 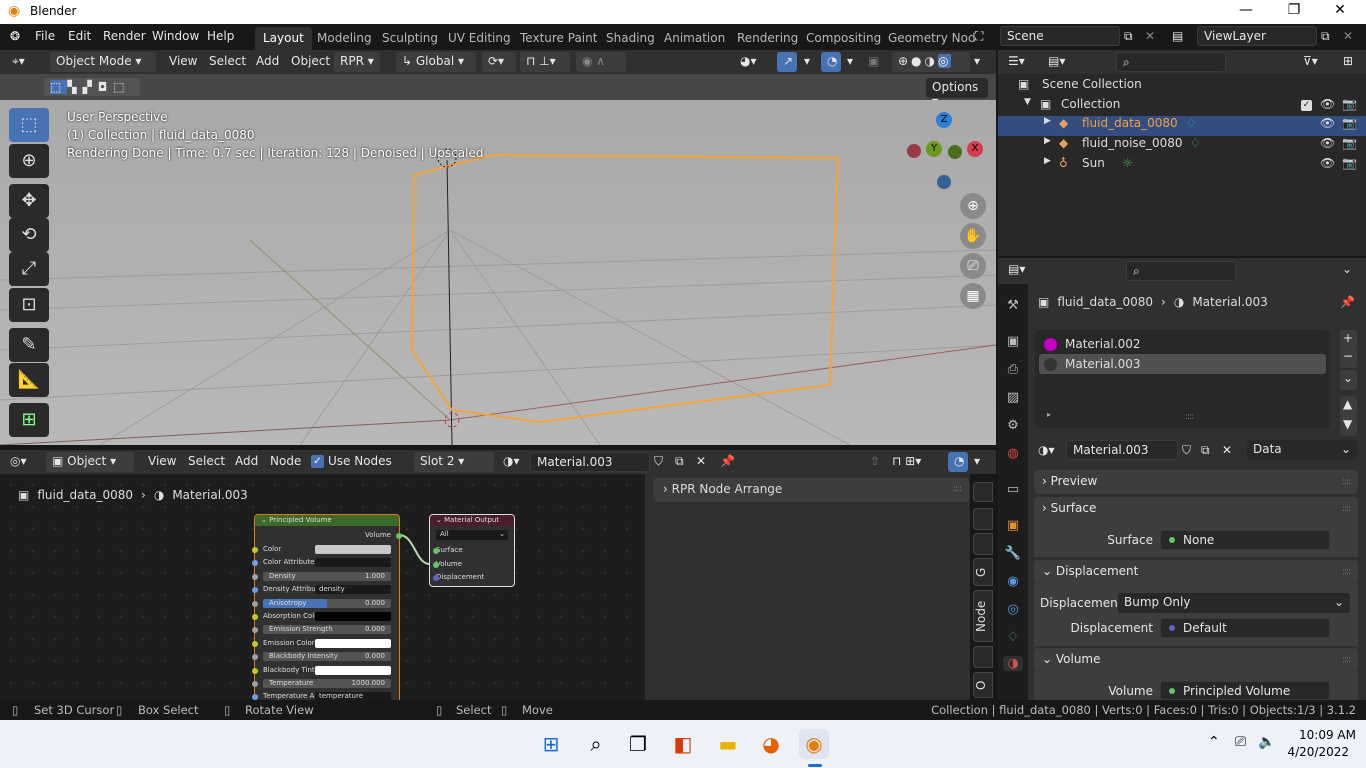 I want to click on node-input-row: Anisotropy 0.000, so click(x=321, y=603).